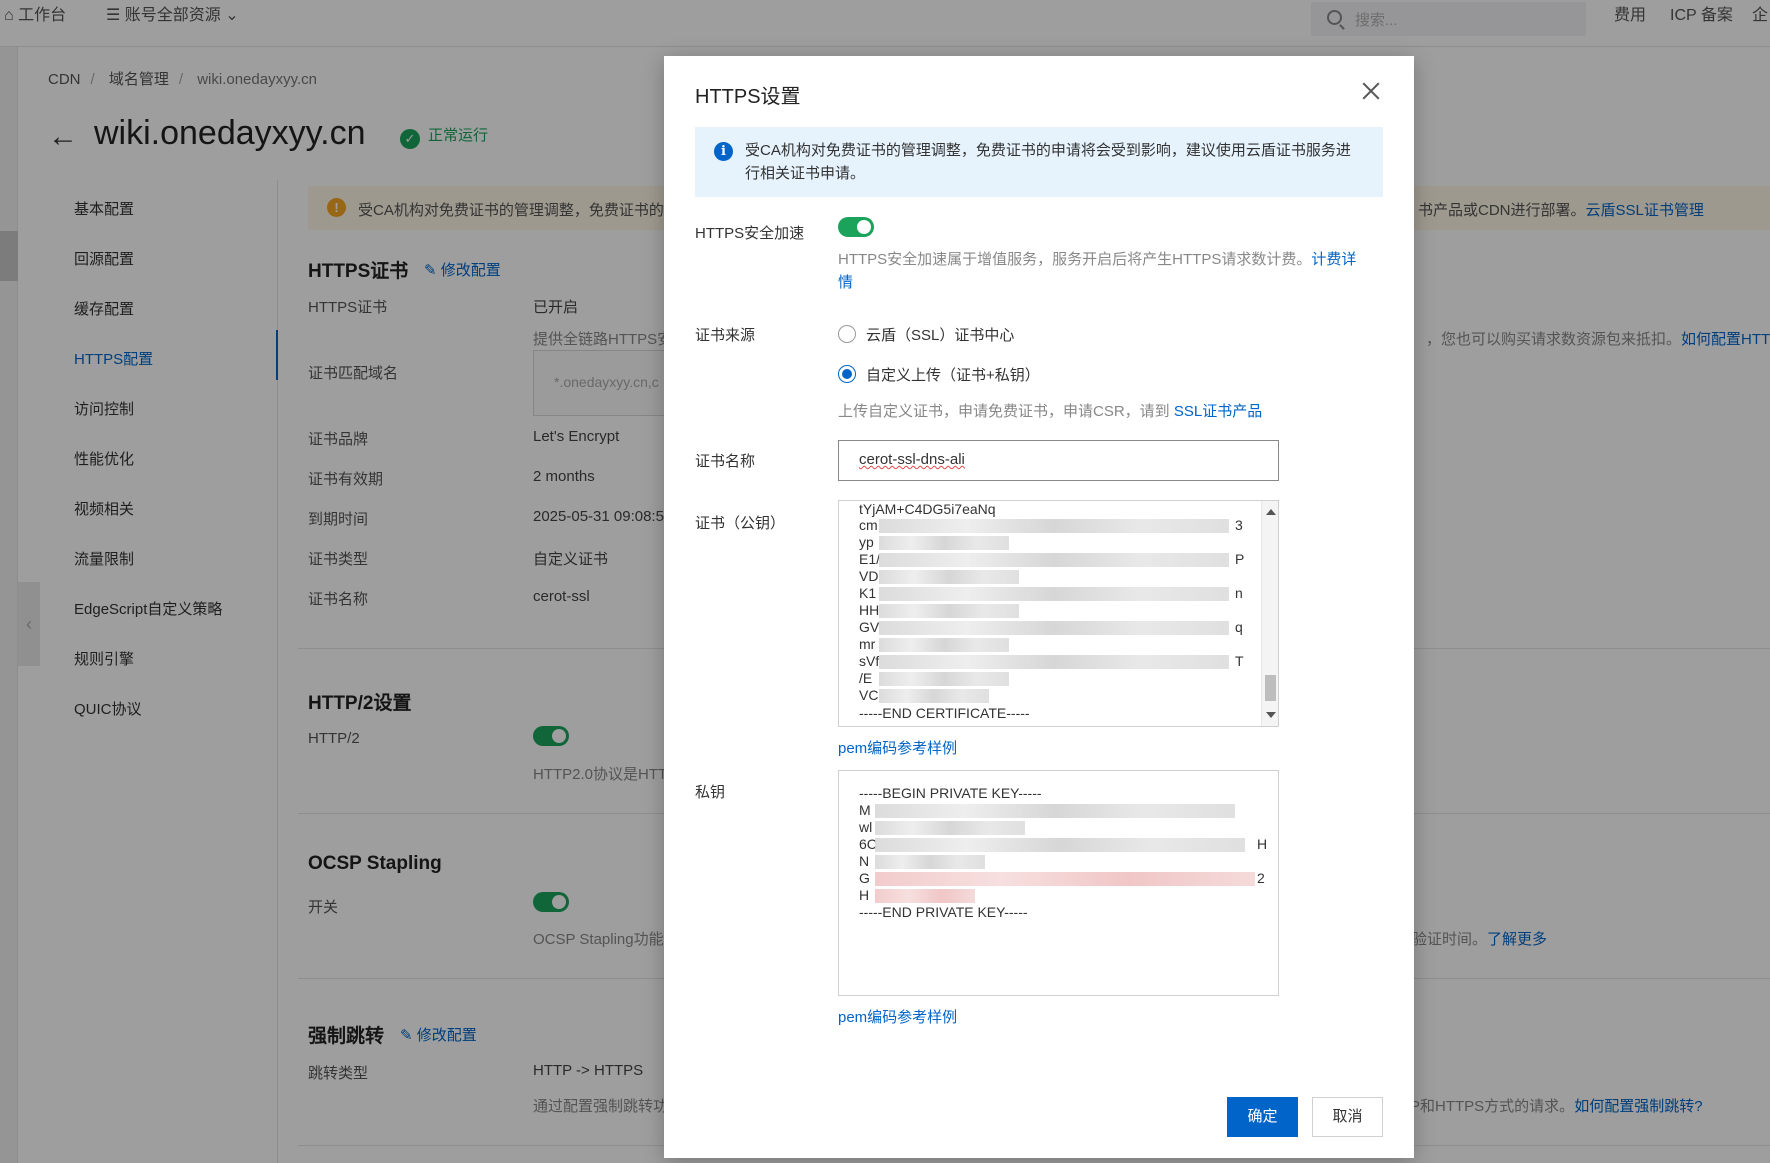  I want to click on key-line: wl, so click(866, 827).